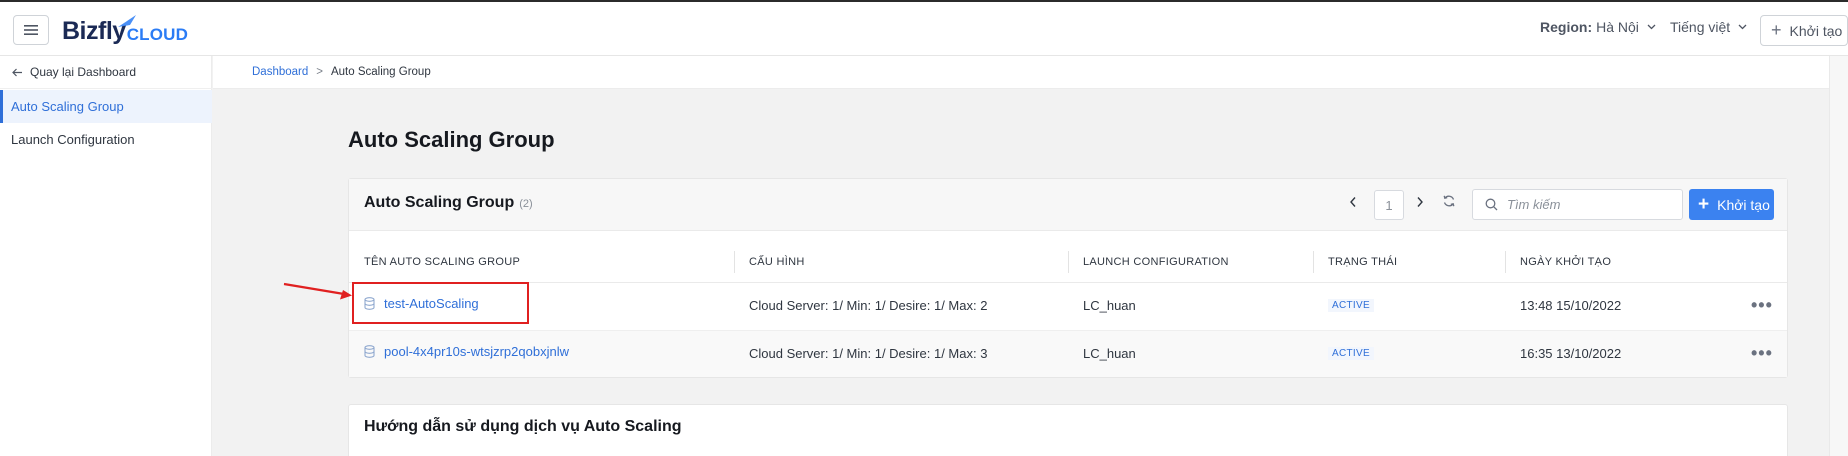 This screenshot has height=456, width=1848. Describe the element at coordinates (280, 72) in the screenshot. I see `breadcrumb-dashboard-link: Dashboard` at that location.